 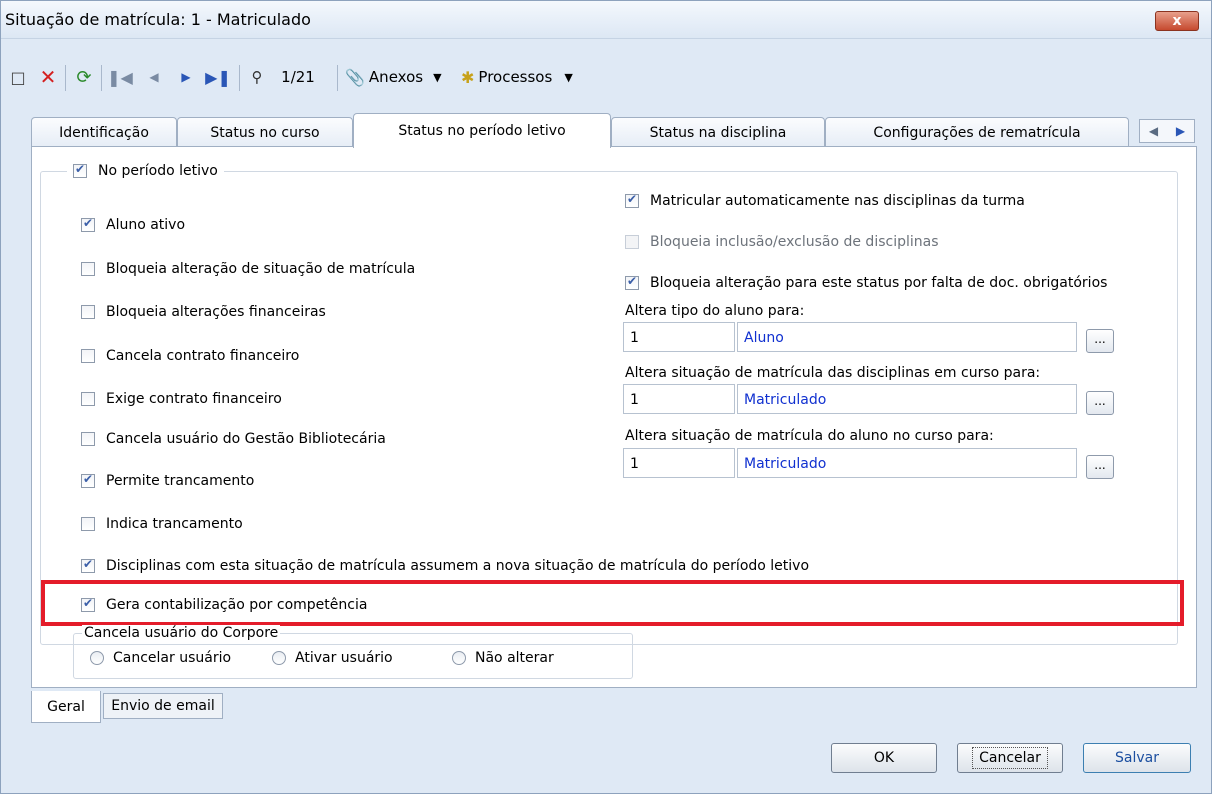 I want to click on check-label: Cancela usuário do Gestão Bibliotecária, so click(x=246, y=439).